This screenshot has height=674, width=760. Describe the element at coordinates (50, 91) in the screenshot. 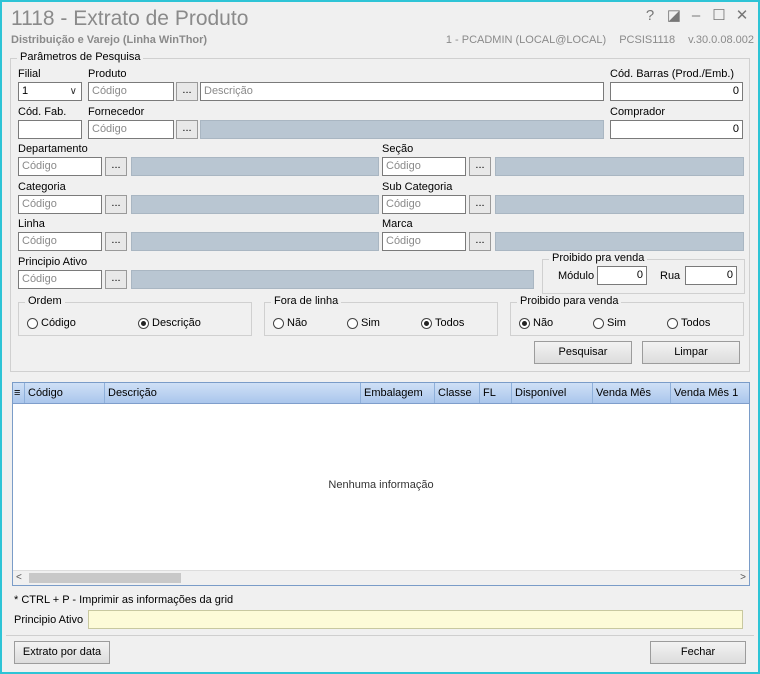

I see `filial-select: 1 ∨` at that location.